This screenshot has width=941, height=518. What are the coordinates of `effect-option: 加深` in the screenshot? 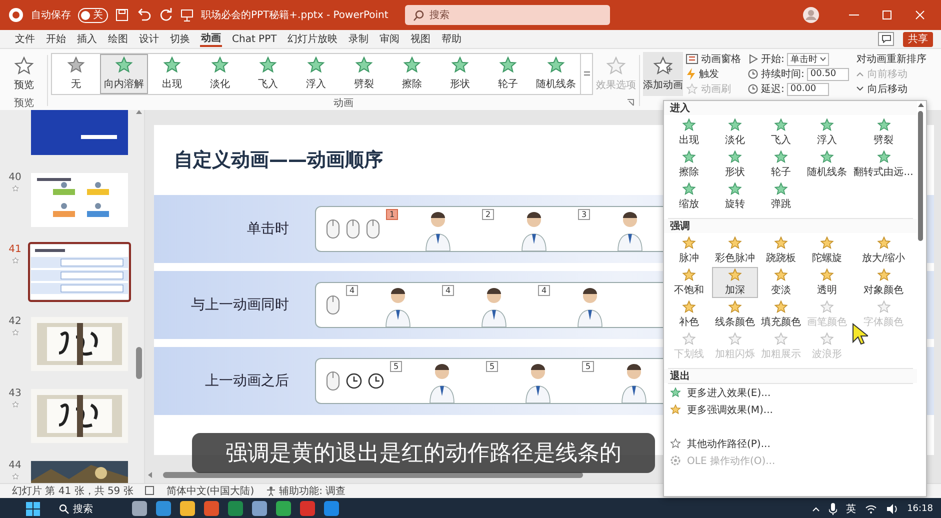 It's located at (735, 282).